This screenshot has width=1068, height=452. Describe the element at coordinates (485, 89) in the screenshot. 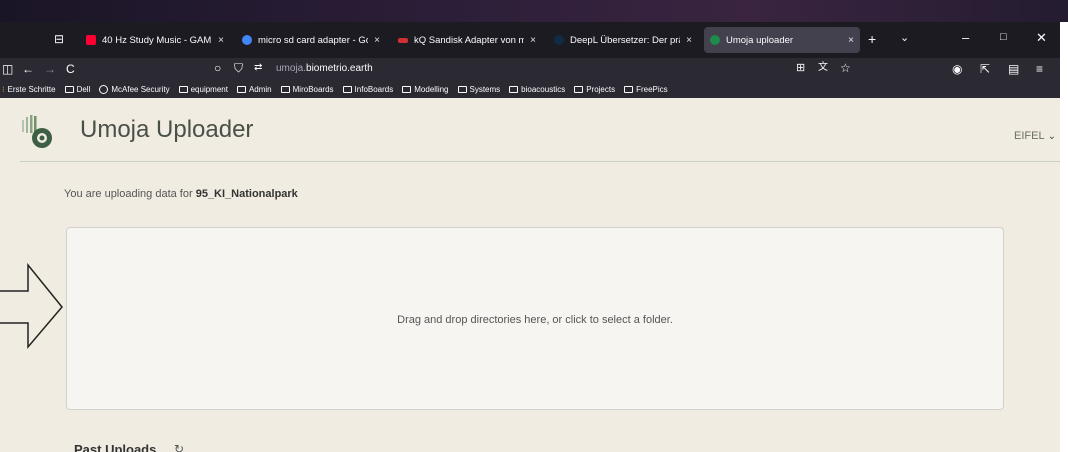

I see `bookmark-label: Systems` at that location.